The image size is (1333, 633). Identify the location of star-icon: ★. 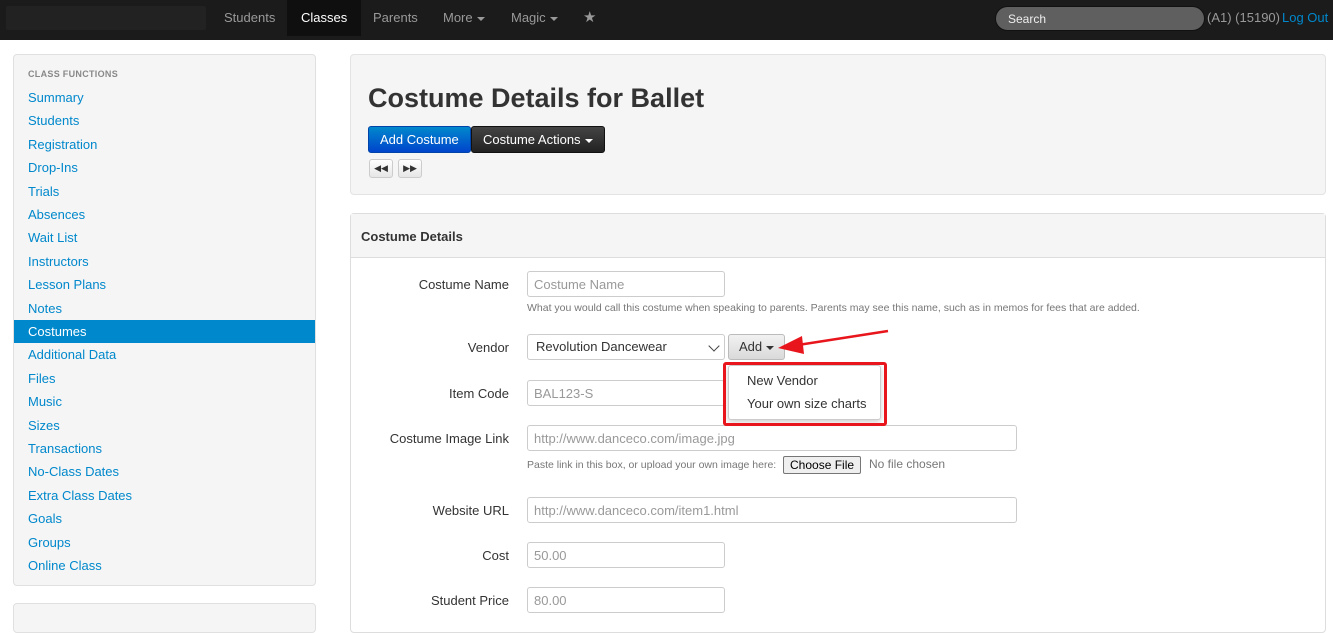
(589, 18).